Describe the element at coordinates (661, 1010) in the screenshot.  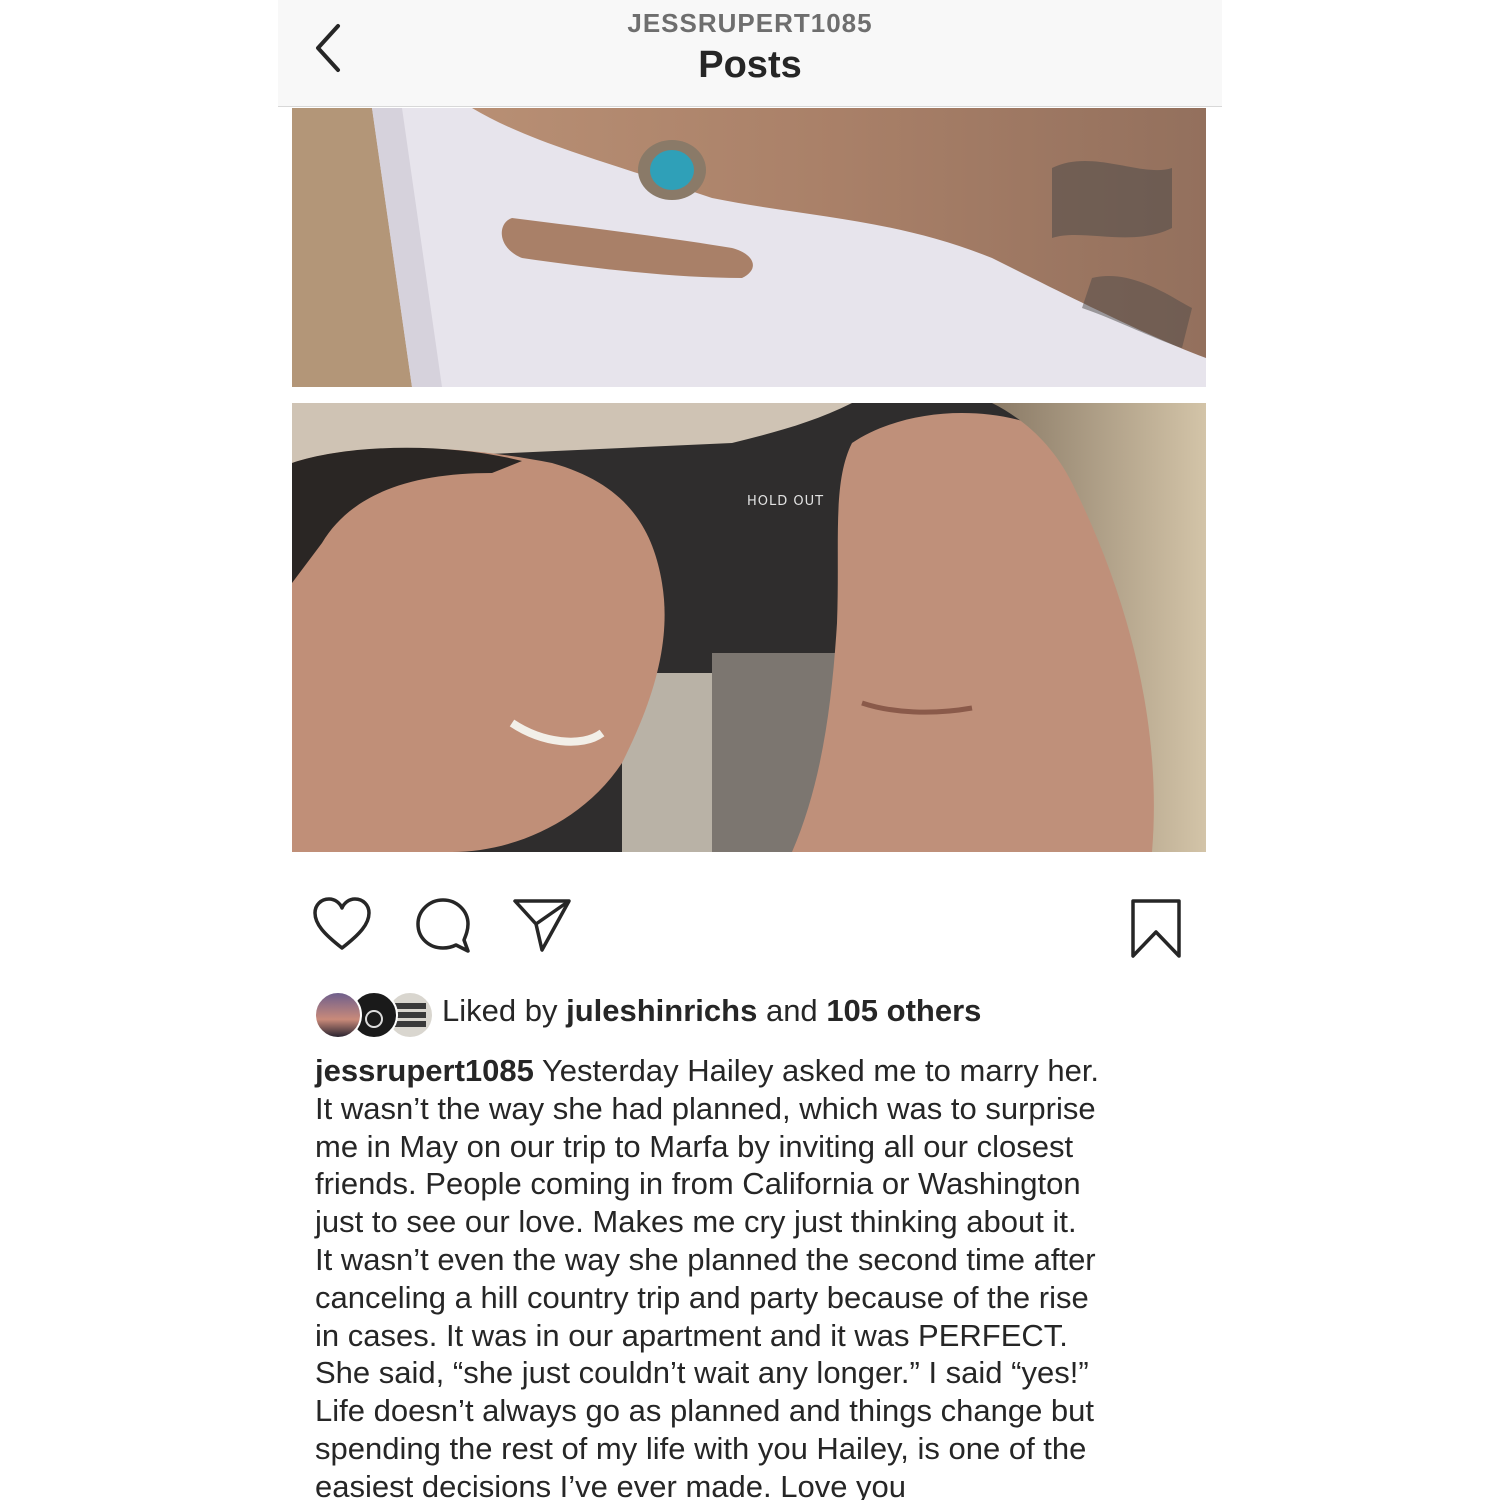
I see `liker-username-link: juleshinrichs` at that location.